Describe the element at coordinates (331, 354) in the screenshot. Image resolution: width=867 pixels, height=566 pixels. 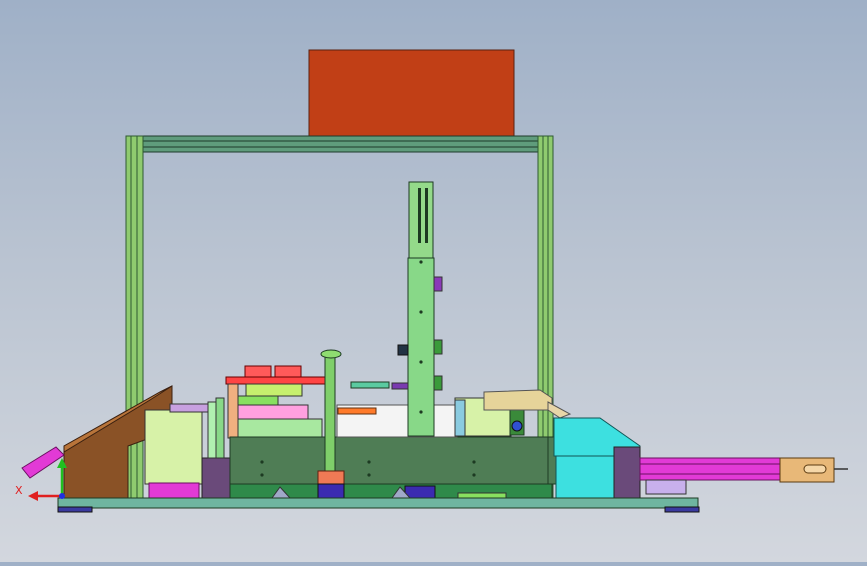
I see `rod-cap` at that location.